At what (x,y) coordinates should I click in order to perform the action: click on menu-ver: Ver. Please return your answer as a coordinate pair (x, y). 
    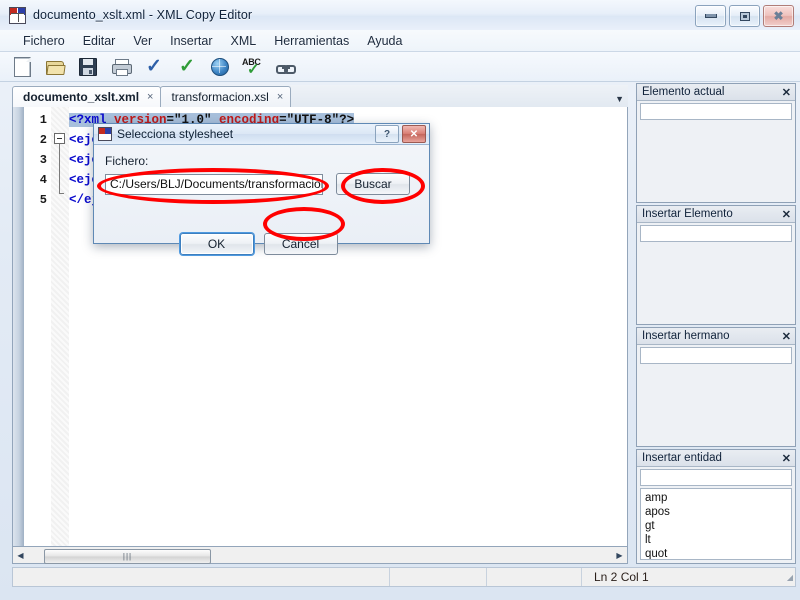
    Looking at the image, I should click on (142, 41).